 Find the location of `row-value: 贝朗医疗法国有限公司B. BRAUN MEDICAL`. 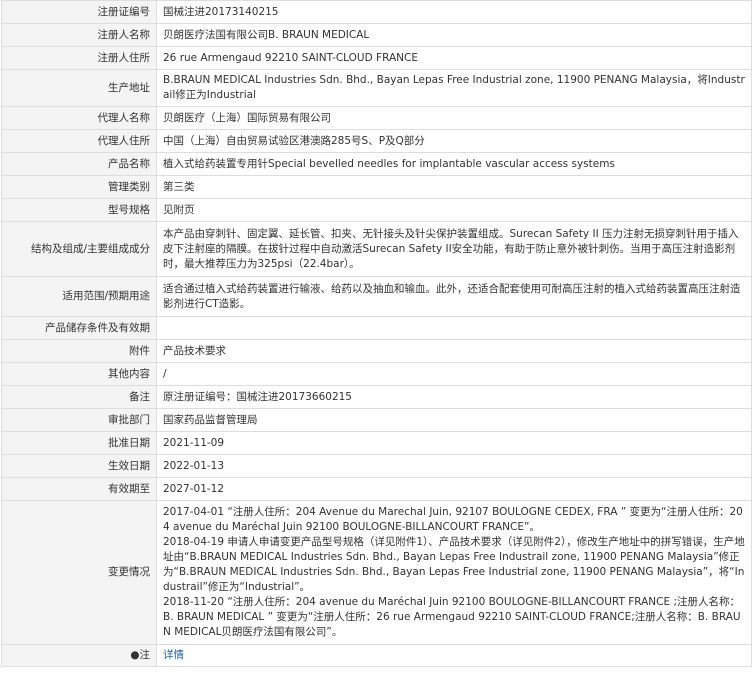

row-value: 贝朗医疗法国有限公司B. BRAUN MEDICAL is located at coordinates (454, 35).